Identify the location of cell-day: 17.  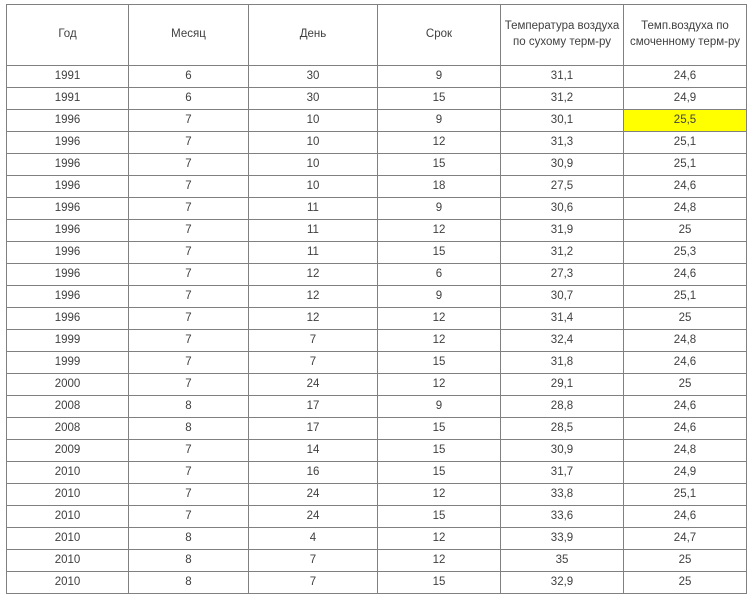
(313, 406).